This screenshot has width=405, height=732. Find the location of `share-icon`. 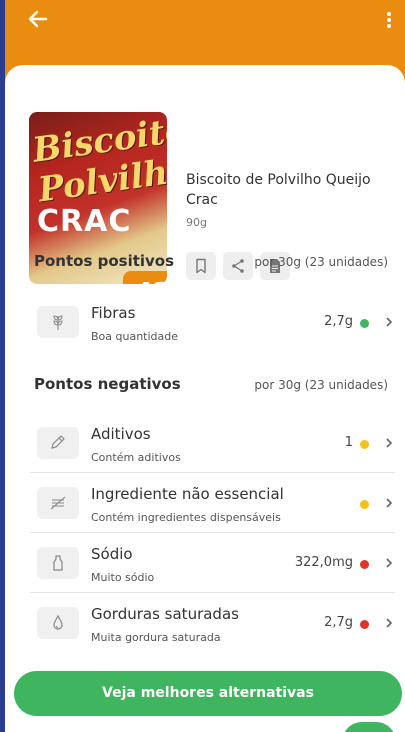

share-icon is located at coordinates (238, 266).